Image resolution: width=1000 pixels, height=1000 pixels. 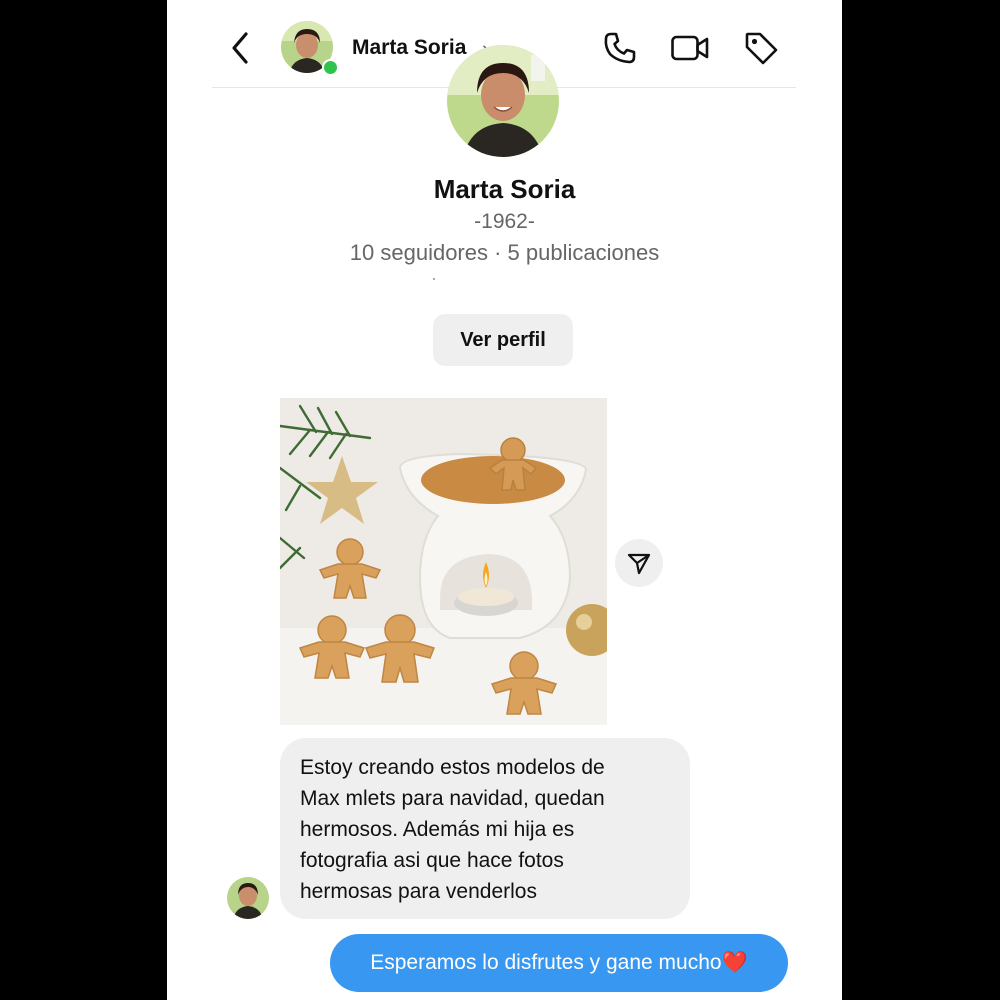 I want to click on sender-avatar, so click(x=248, y=898).